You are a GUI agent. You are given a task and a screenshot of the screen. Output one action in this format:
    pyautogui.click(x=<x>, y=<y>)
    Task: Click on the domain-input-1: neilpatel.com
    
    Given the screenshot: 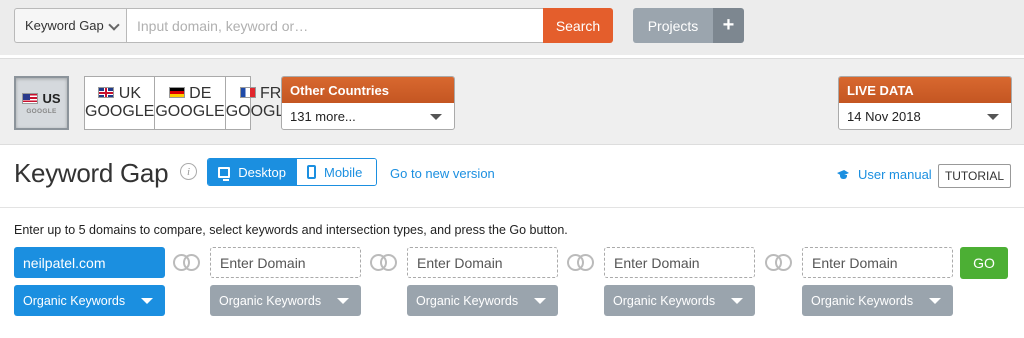 What is the action you would take?
    pyautogui.click(x=89, y=262)
    